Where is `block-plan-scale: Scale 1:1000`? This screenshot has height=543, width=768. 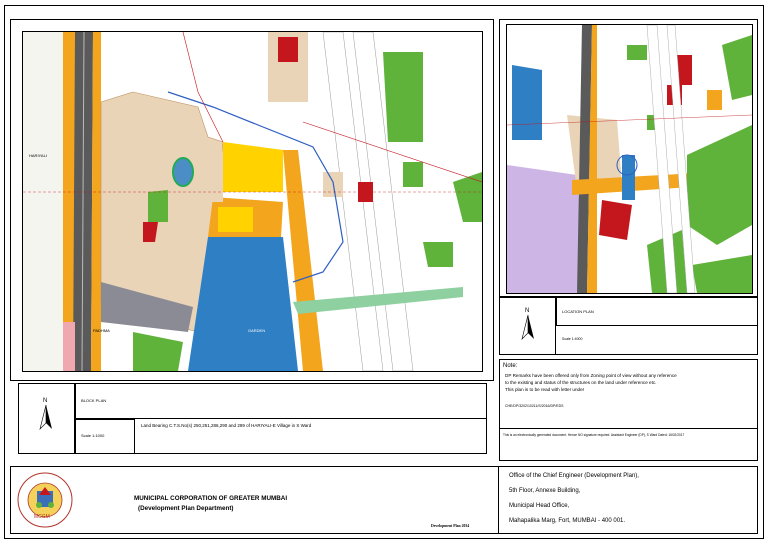 block-plan-scale: Scale 1:1000 is located at coordinates (93, 435).